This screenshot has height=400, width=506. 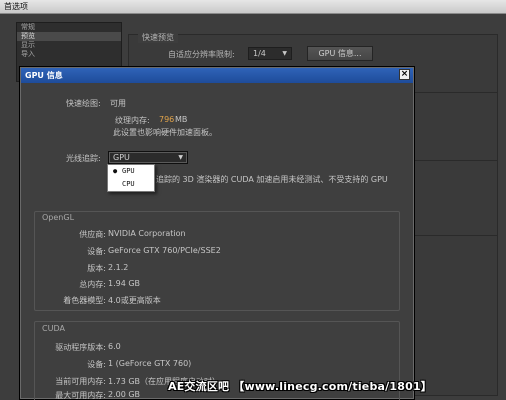 I want to click on dialog-title: GPU 信息, so click(x=44, y=75).